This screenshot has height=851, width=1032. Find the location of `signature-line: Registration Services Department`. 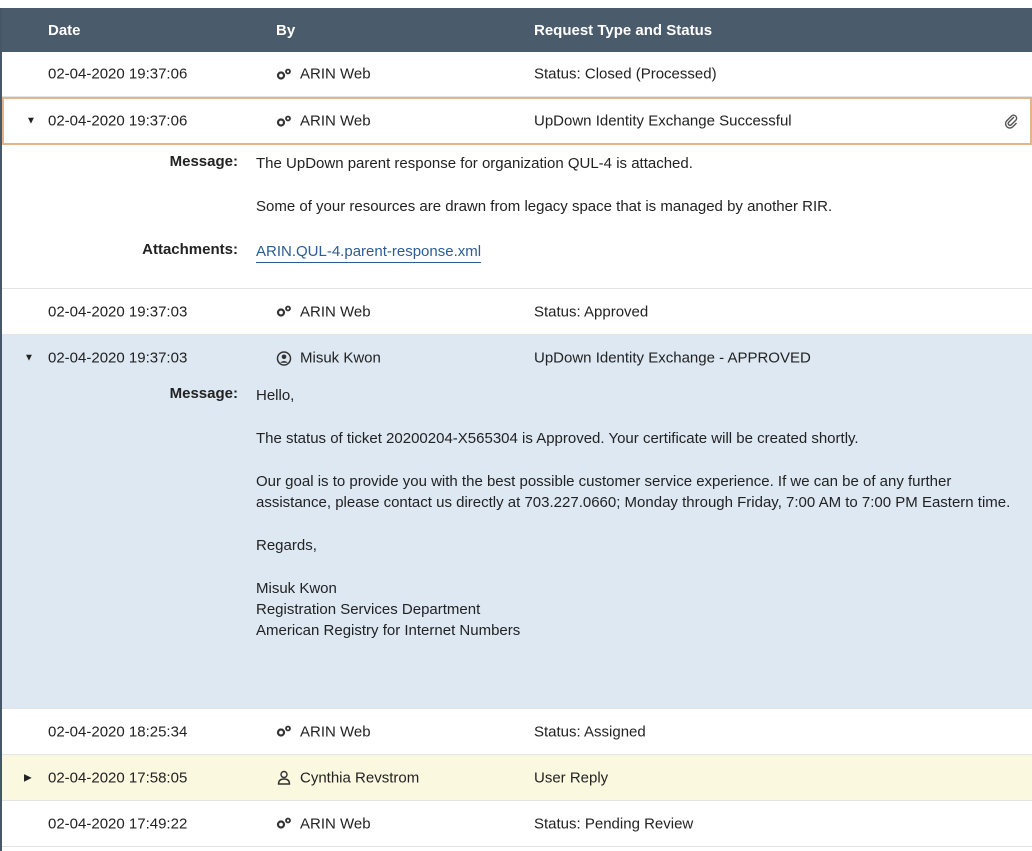

signature-line: Registration Services Department is located at coordinates (368, 609).